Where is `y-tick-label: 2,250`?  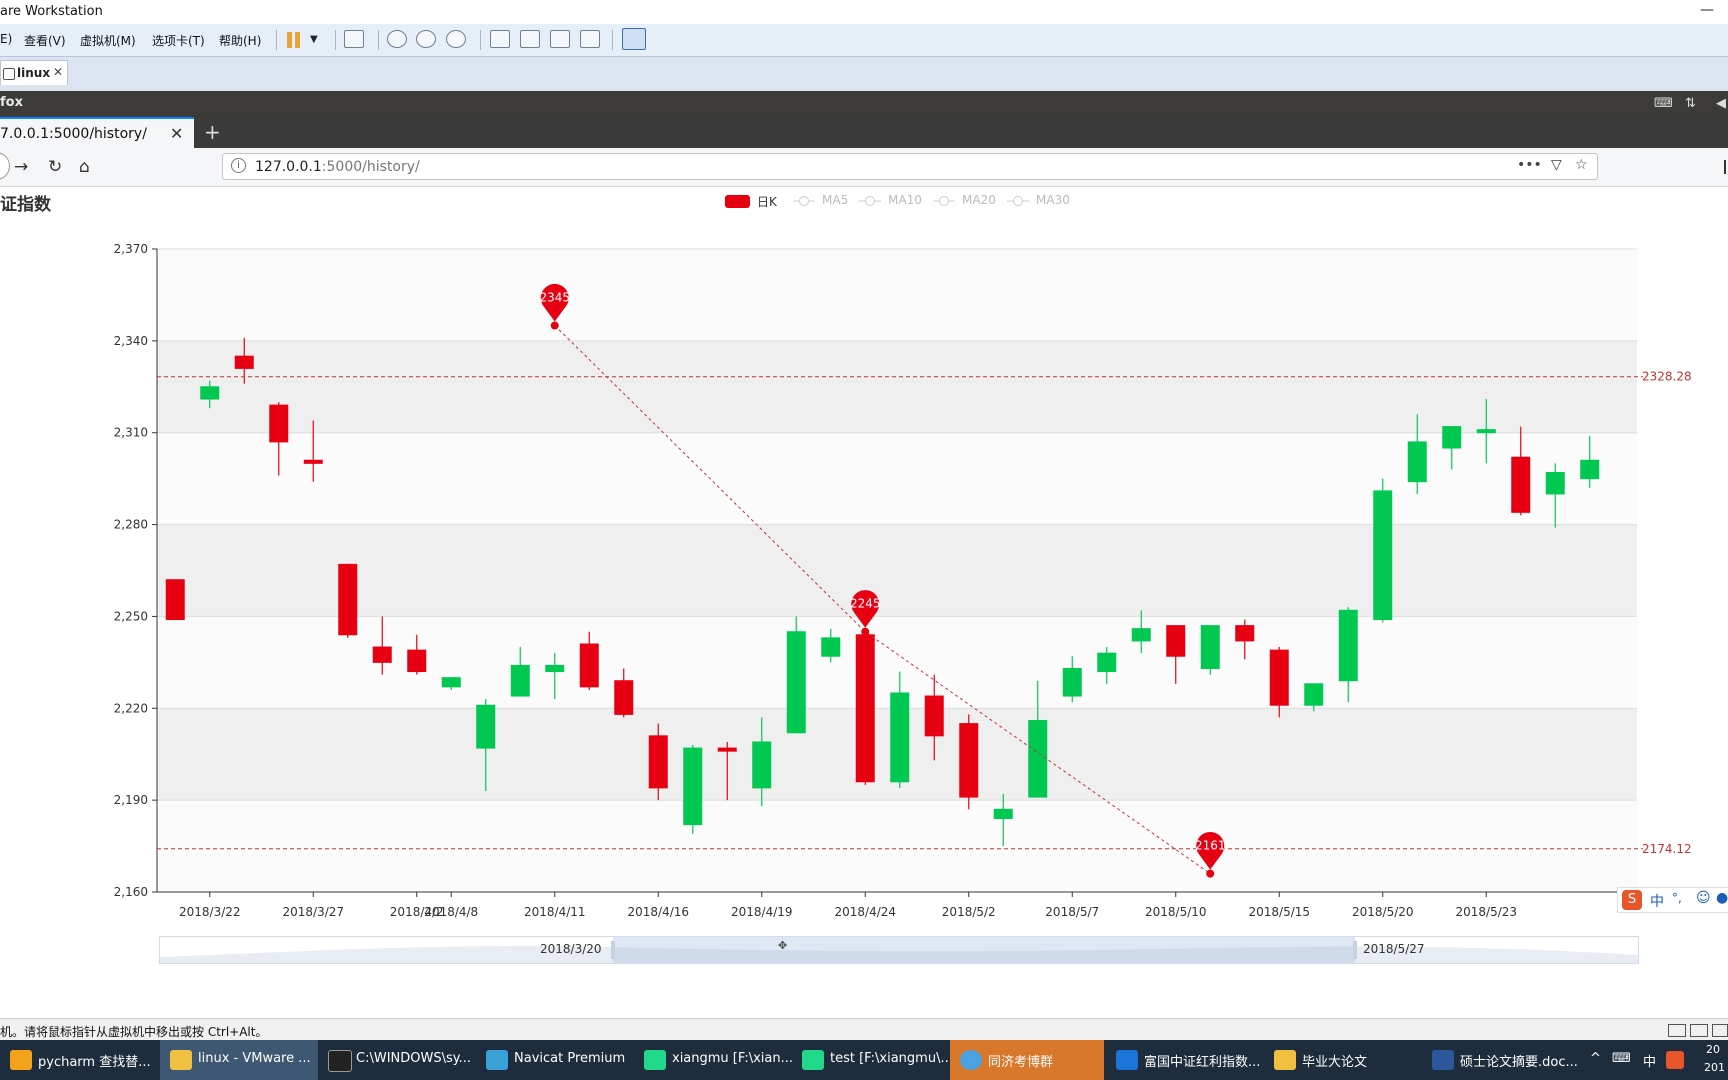 y-tick-label: 2,250 is located at coordinates (131, 616).